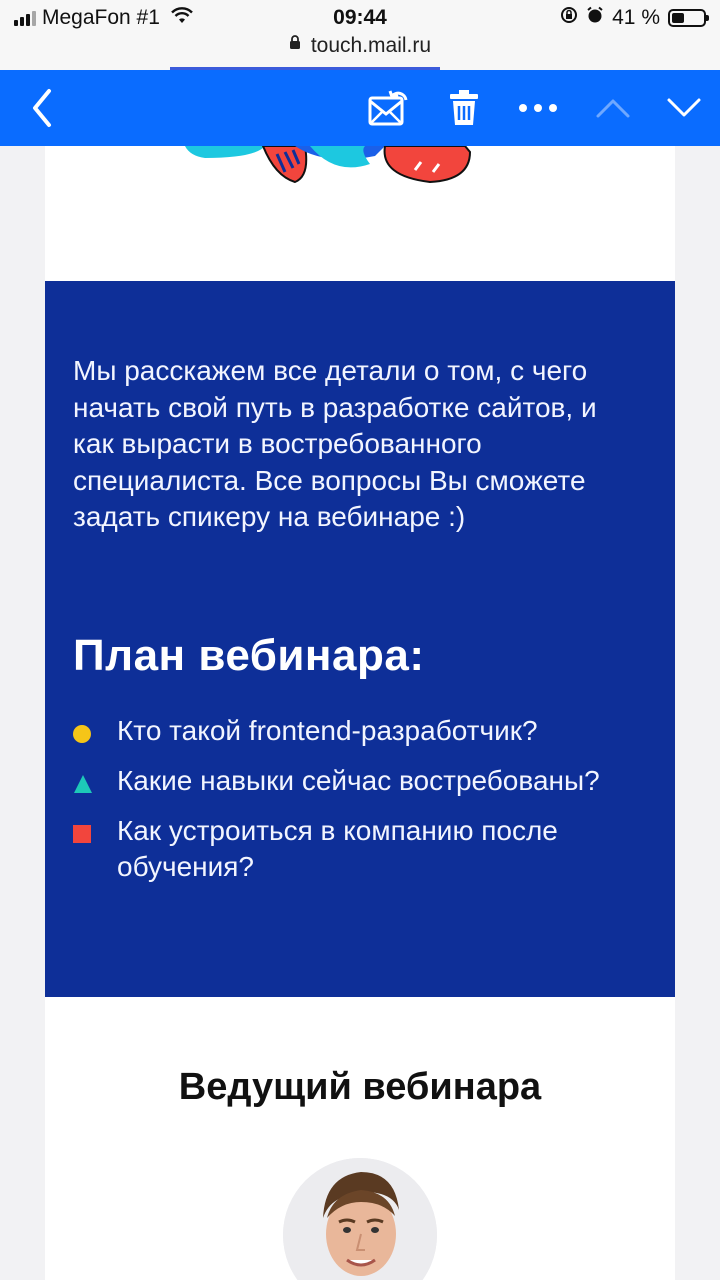 The image size is (720, 1280). I want to click on host-title: Ведущий вебинара, so click(360, 1087).